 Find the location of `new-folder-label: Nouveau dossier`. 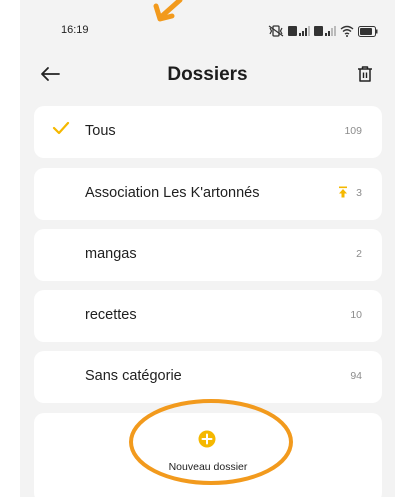

new-folder-label: Nouveau dossier is located at coordinates (208, 467).